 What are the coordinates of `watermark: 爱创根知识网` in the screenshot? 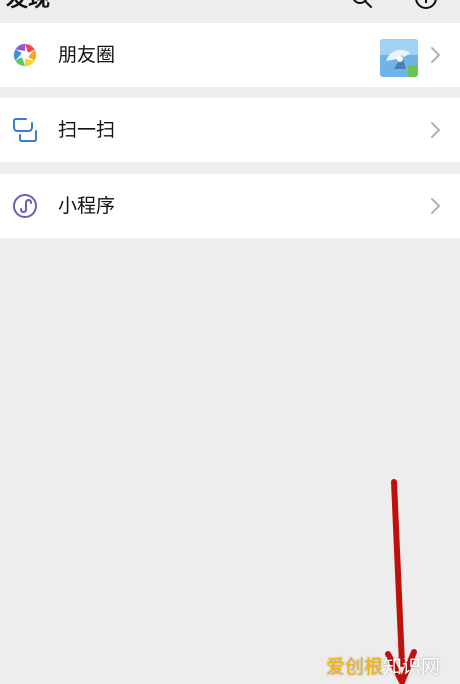 It's located at (383, 665).